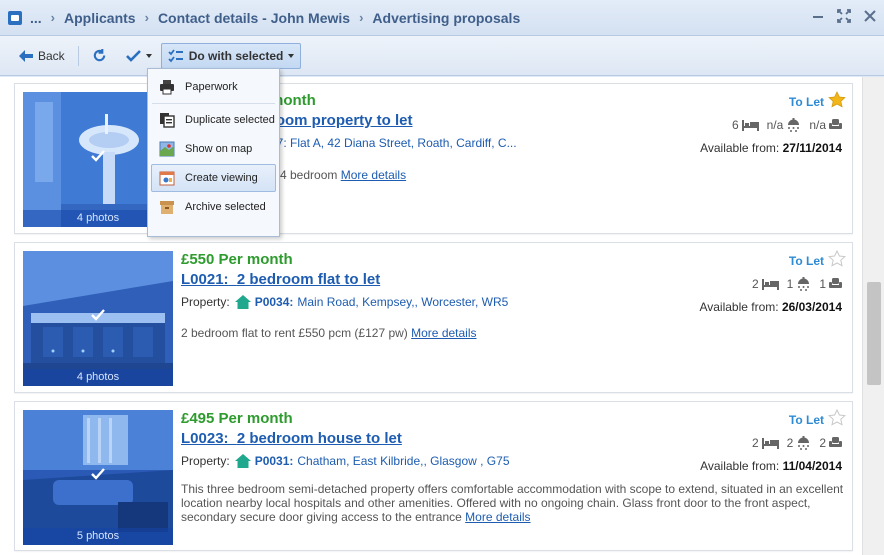 Image resolution: width=884 pixels, height=555 pixels. I want to click on listing-stats: 2 1 1, so click(794, 284).